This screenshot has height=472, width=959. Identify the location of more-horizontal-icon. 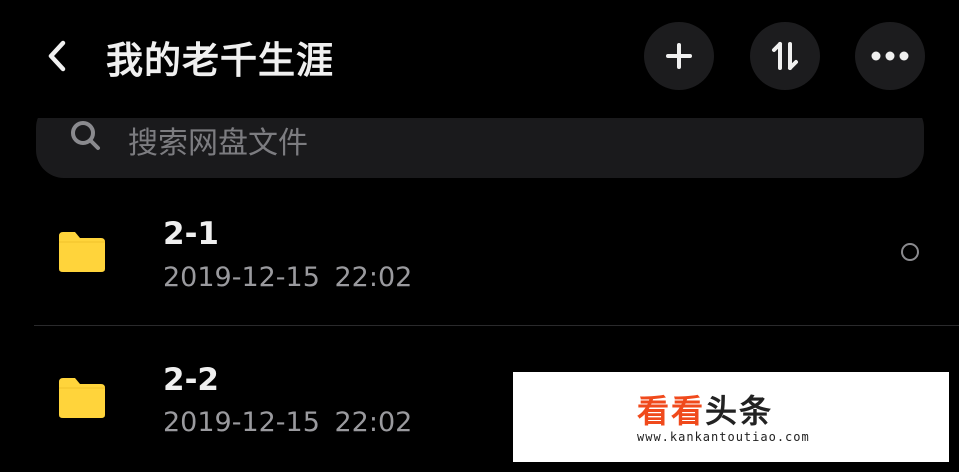
(890, 56).